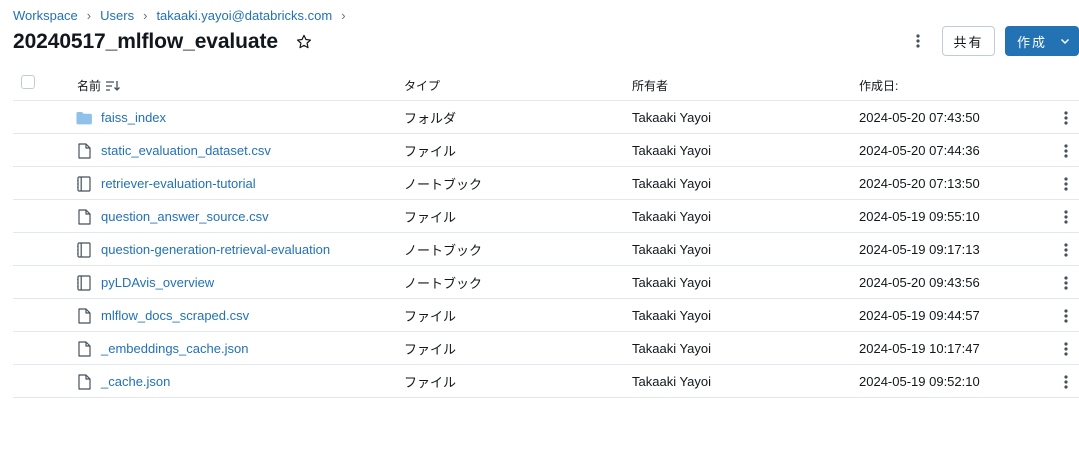  I want to click on item-created: 2024-05-19 09:44:57, so click(919, 315).